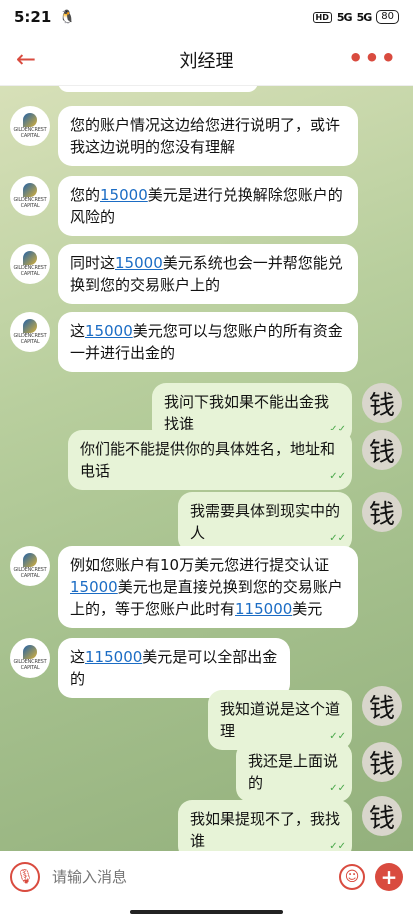 This screenshot has width=413, height=919. What do you see at coordinates (33, 17) in the screenshot?
I see `status-time: 5:21` at bounding box center [33, 17].